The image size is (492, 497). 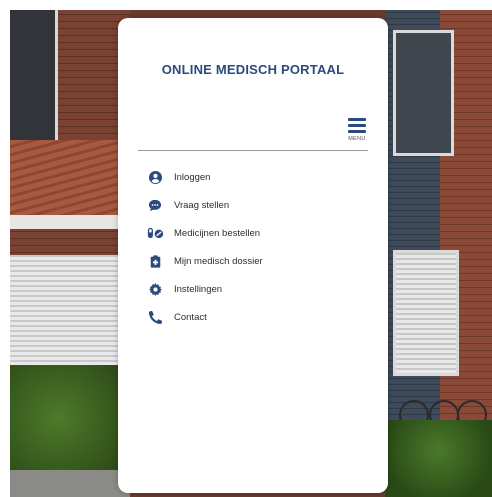 I want to click on hamburger-icon, so click(x=357, y=119).